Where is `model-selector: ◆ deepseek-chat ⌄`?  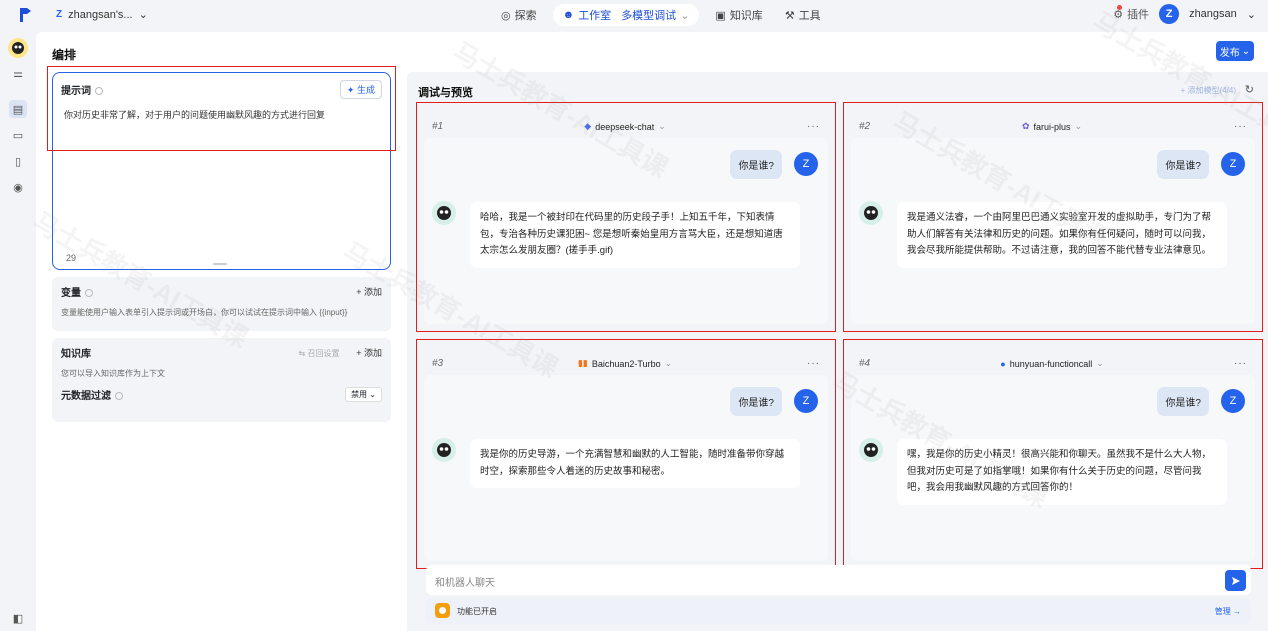 model-selector: ◆ deepseek-chat ⌄ is located at coordinates (625, 126).